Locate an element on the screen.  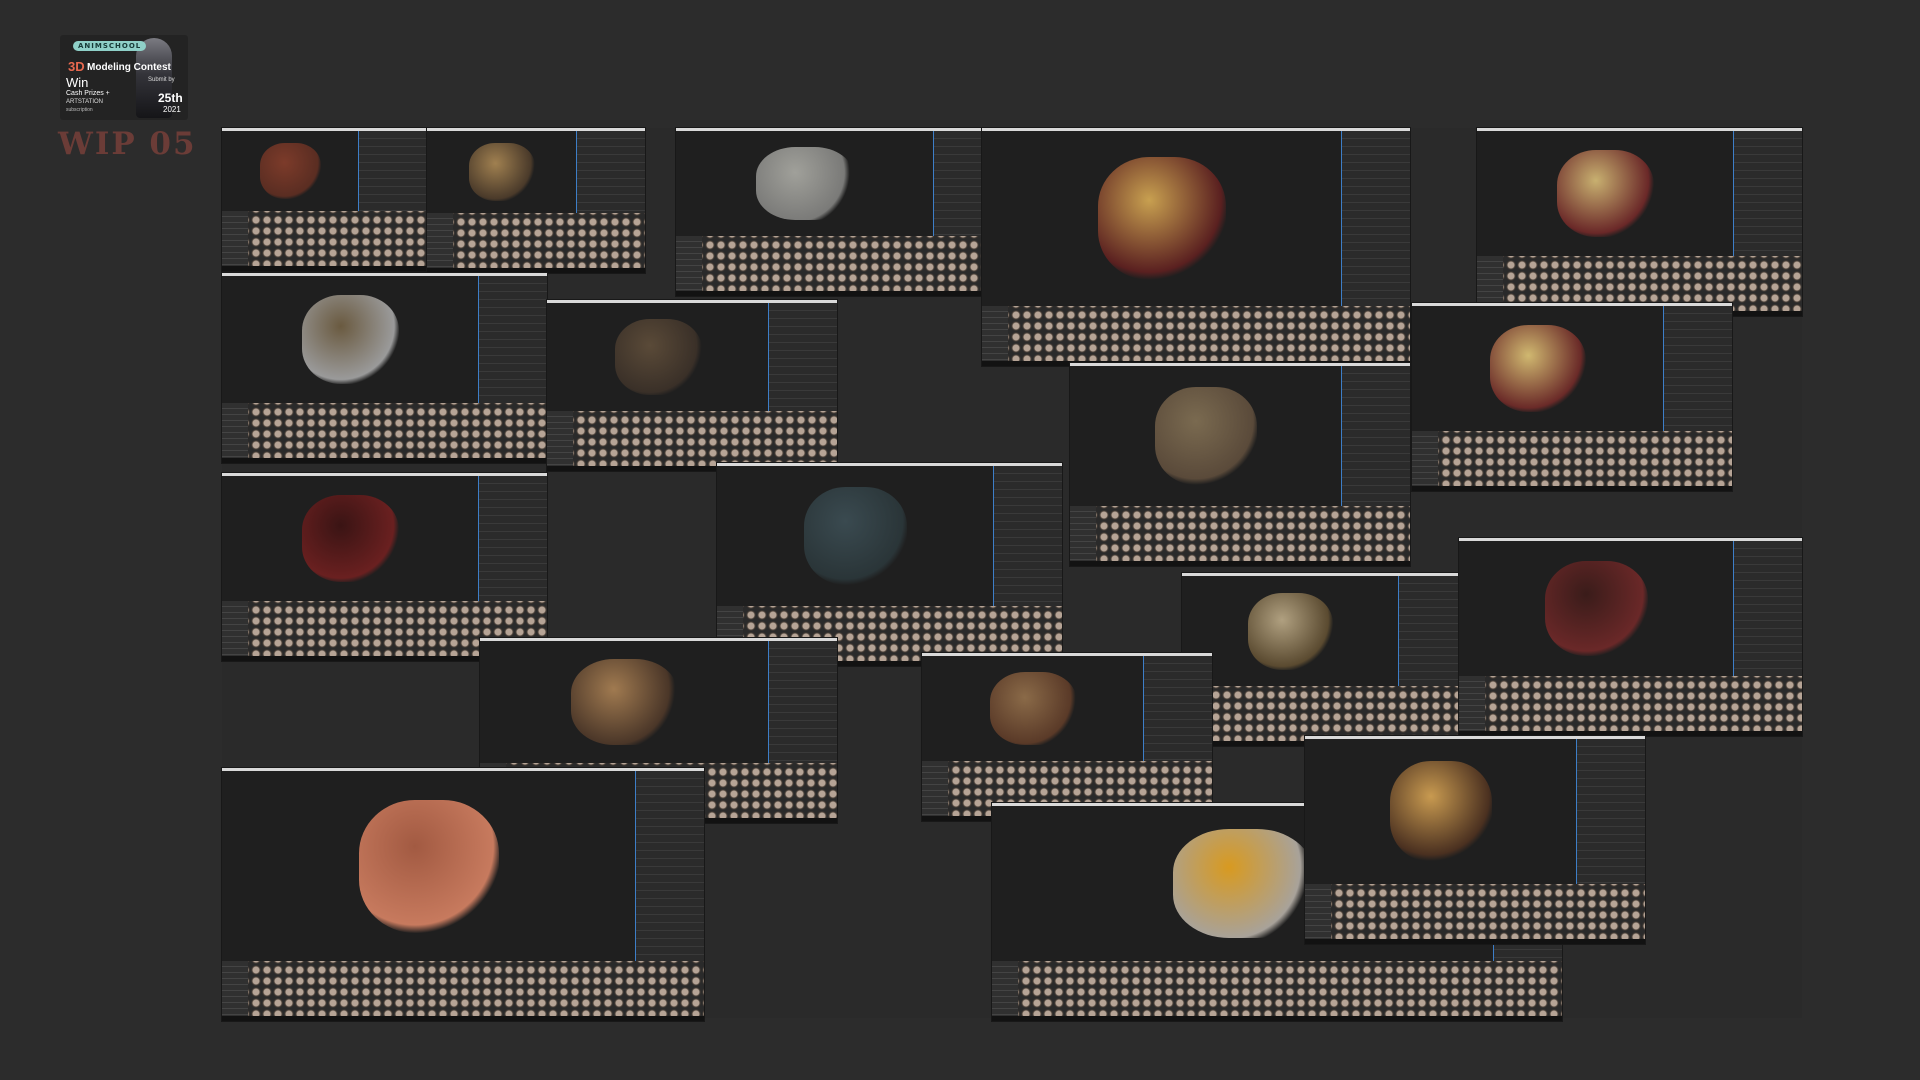
asset-bracer-small is located at coordinates (290, 171).